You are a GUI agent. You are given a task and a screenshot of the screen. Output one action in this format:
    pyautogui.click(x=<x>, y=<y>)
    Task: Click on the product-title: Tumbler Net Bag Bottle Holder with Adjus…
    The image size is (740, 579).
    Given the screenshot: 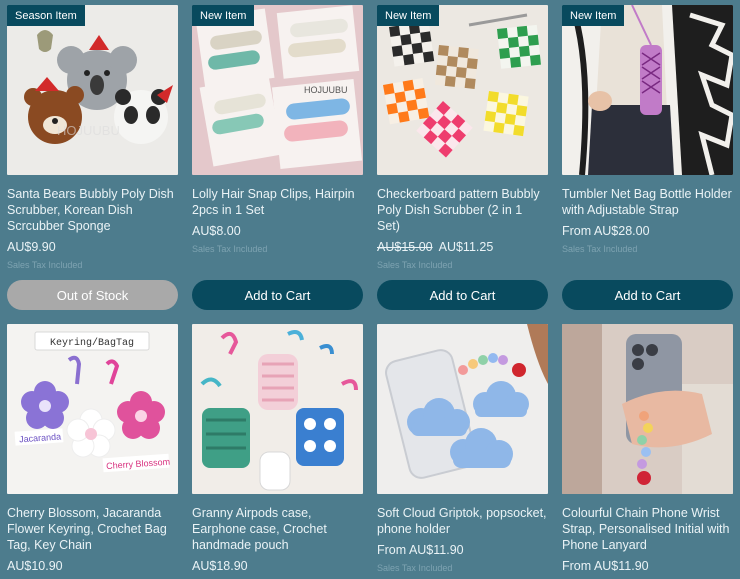 What is the action you would take?
    pyautogui.click(x=647, y=202)
    